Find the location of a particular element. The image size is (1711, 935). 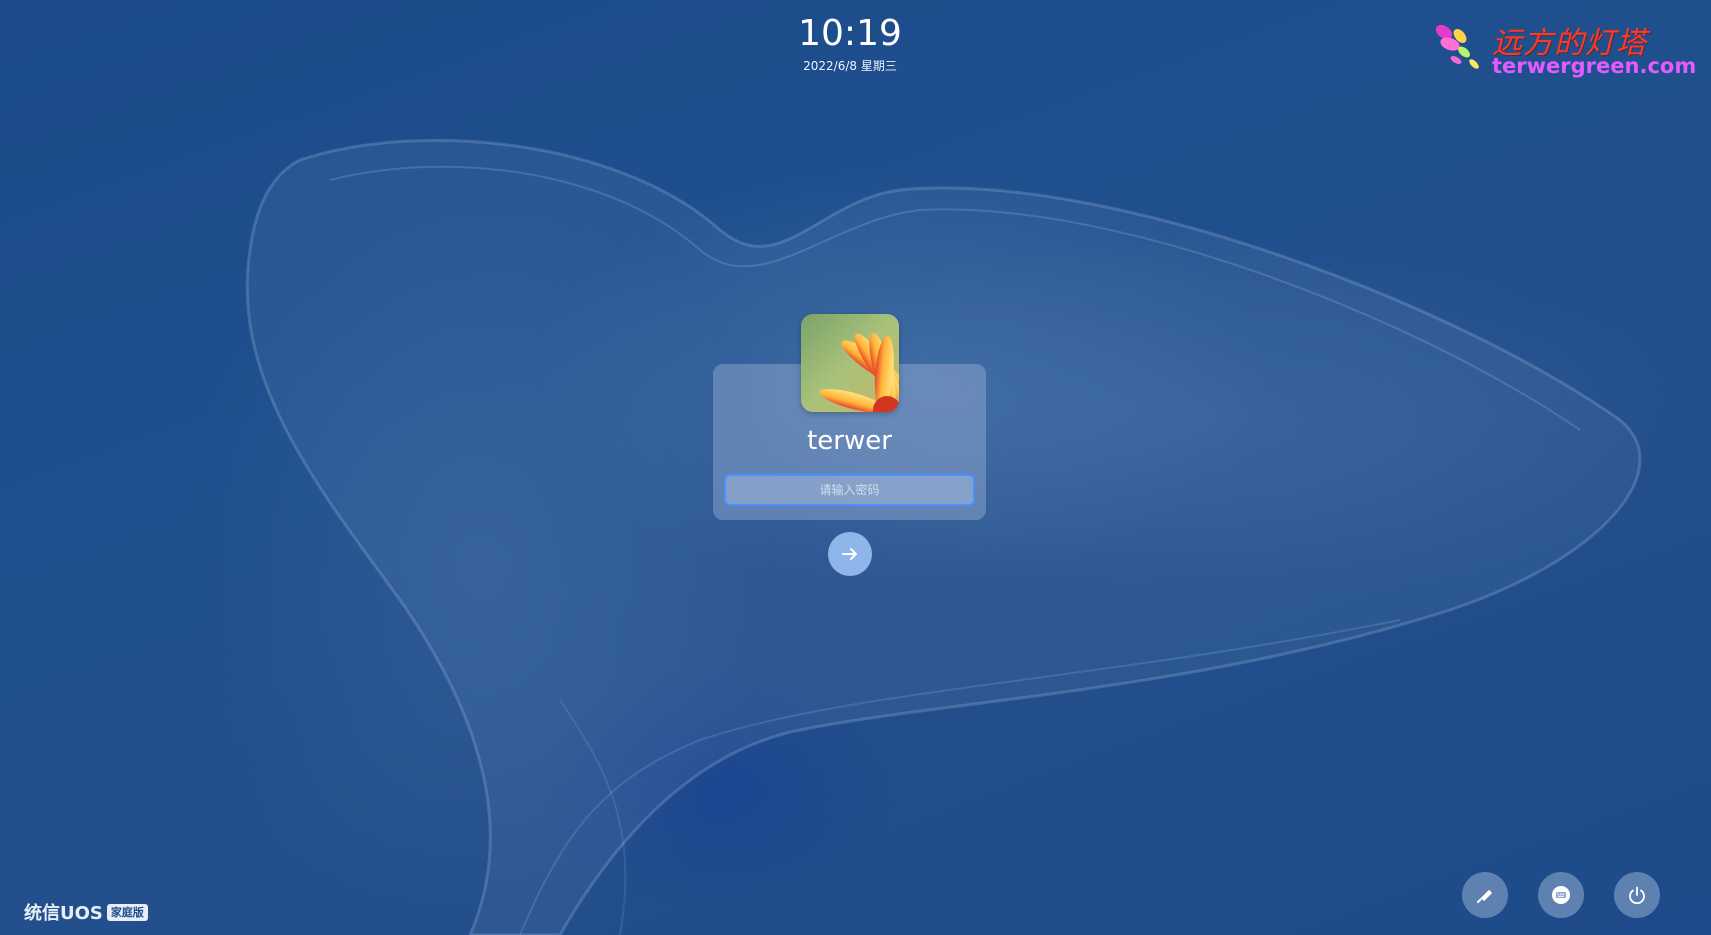

power-icon is located at coordinates (1637, 895).